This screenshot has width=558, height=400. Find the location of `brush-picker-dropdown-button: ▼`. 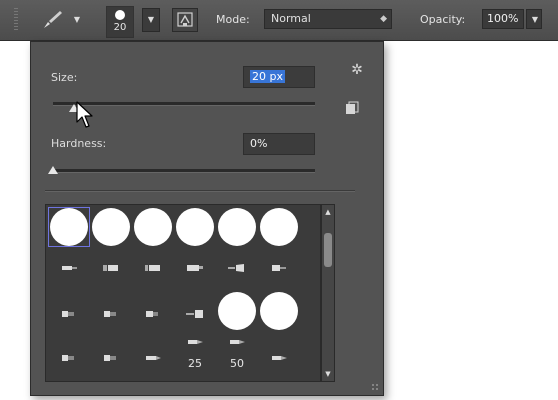

brush-picker-dropdown-button: ▼ is located at coordinates (151, 20).